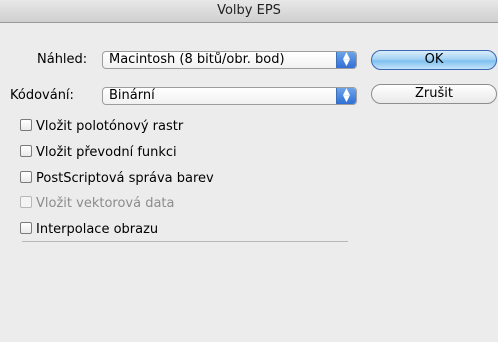 This screenshot has height=342, width=498. I want to click on checkbox-row-halftone: Vložit polotónový rastr, so click(101, 127).